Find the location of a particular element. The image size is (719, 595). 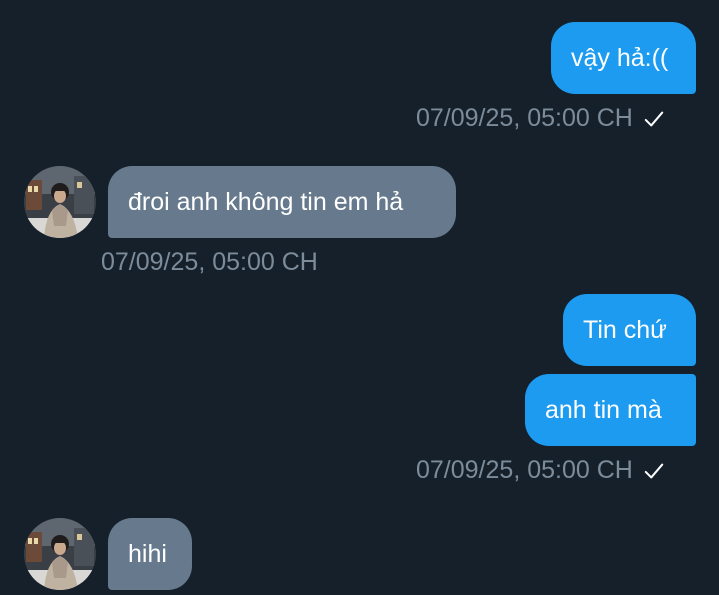

message-bubble-incoming: hihi is located at coordinates (150, 554).